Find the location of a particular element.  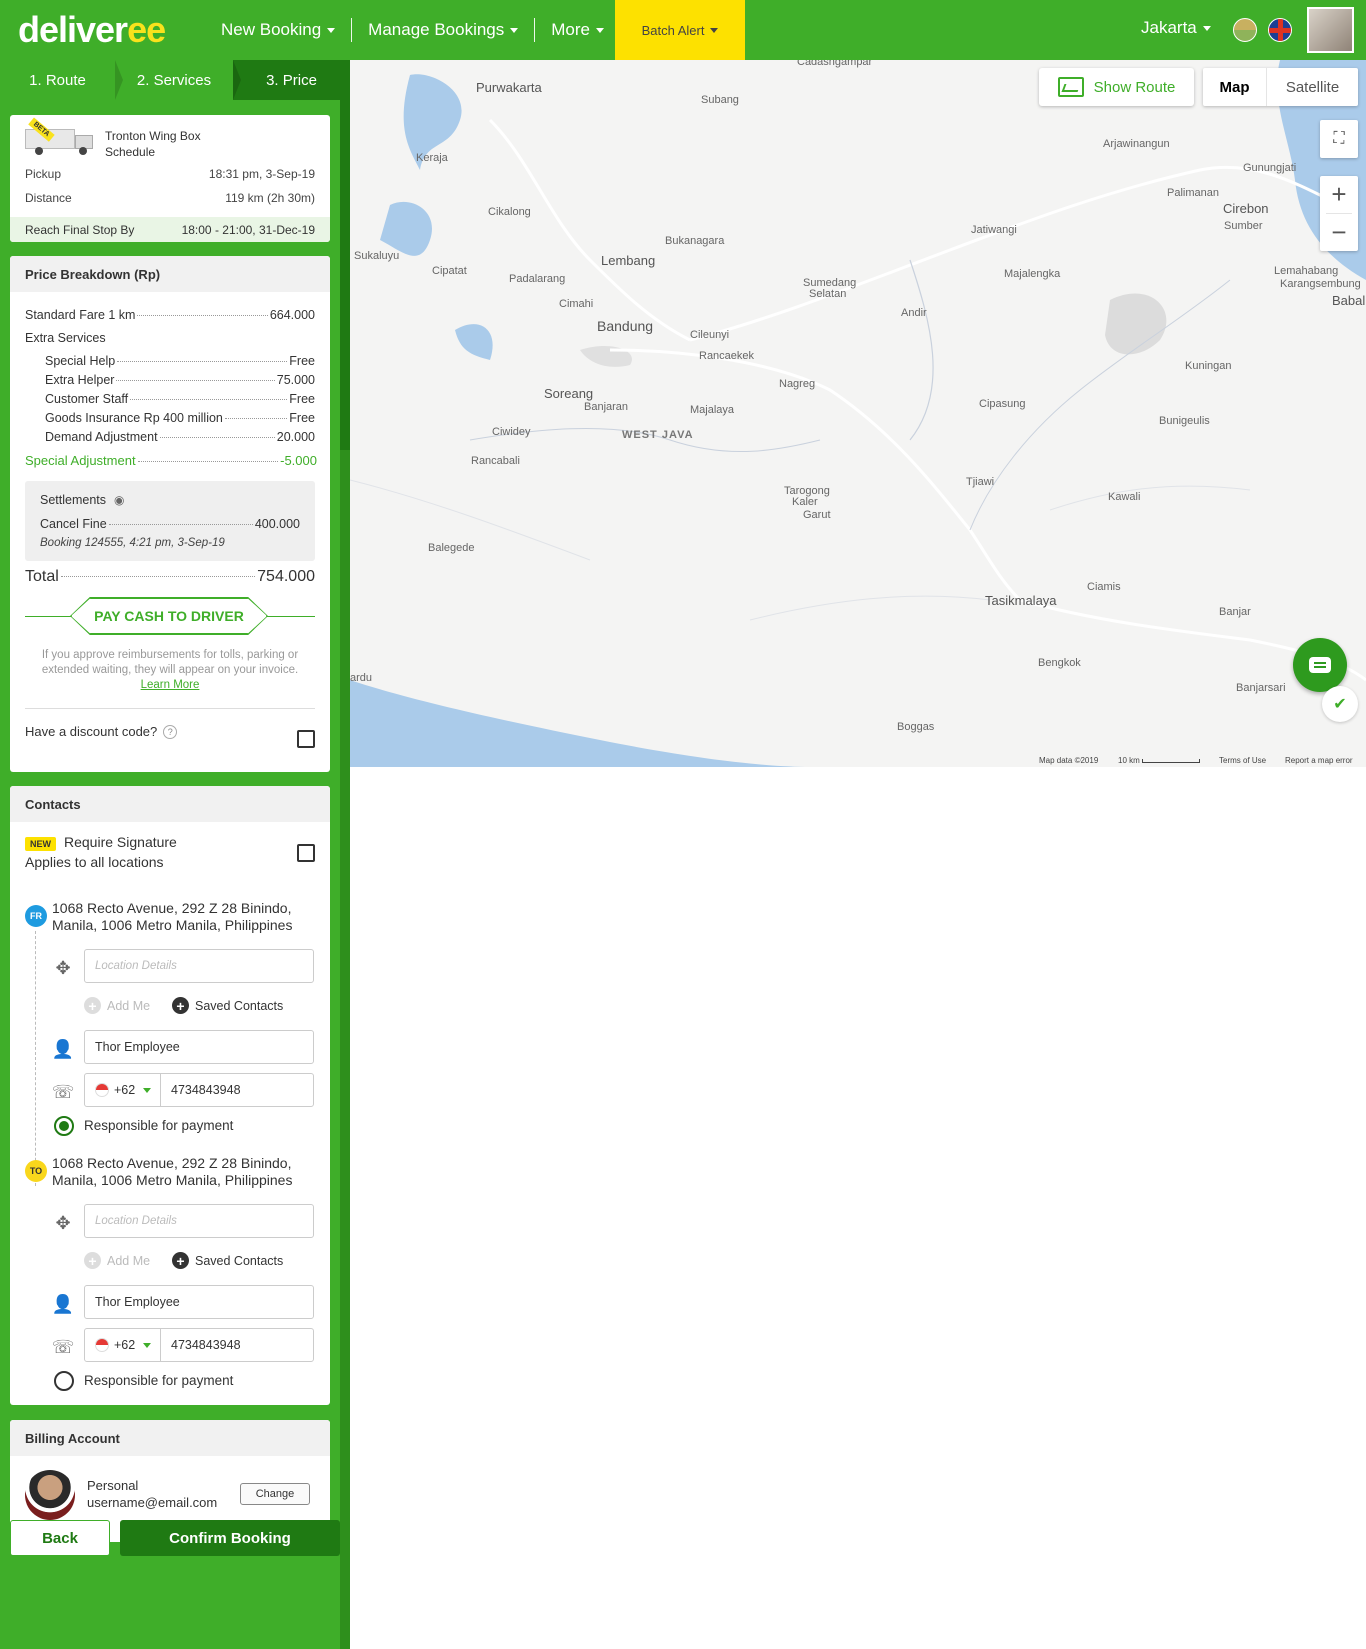

extra-row: Customer Staff Free is located at coordinates (180, 399).